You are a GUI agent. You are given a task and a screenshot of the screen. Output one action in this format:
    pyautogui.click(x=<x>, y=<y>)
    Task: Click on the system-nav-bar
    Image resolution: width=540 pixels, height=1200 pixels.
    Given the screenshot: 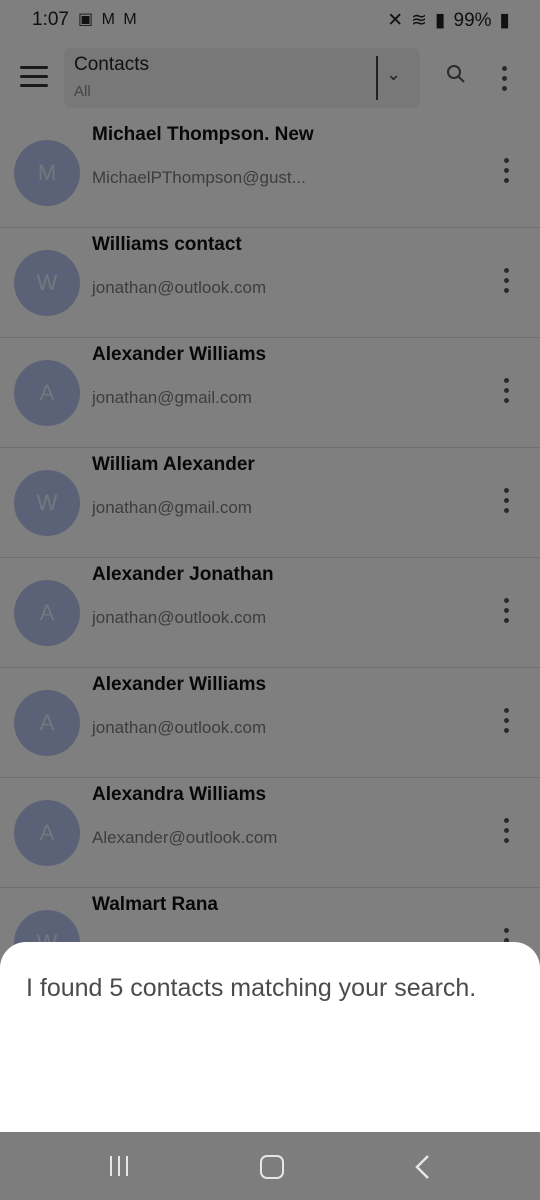 What is the action you would take?
    pyautogui.click(x=270, y=1166)
    